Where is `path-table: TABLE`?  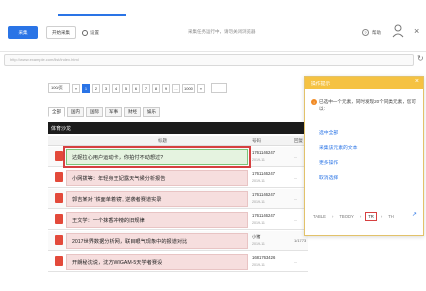 path-table: TABLE is located at coordinates (319, 216).